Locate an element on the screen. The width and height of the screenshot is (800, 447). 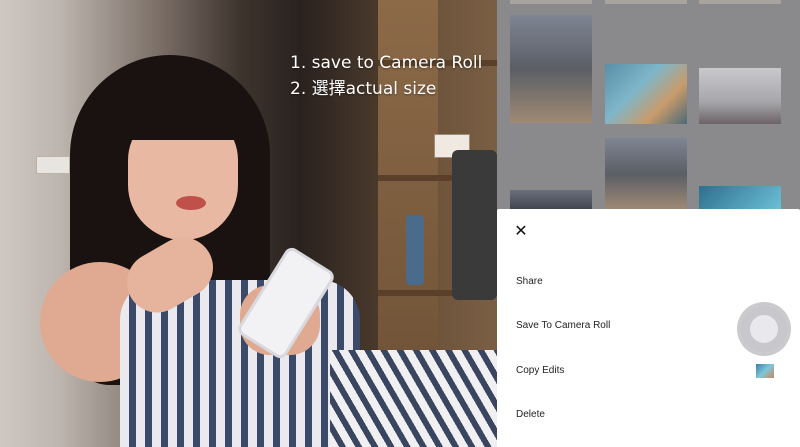
step-1-text: 1. save to Camera Roll is located at coordinates (386, 63).